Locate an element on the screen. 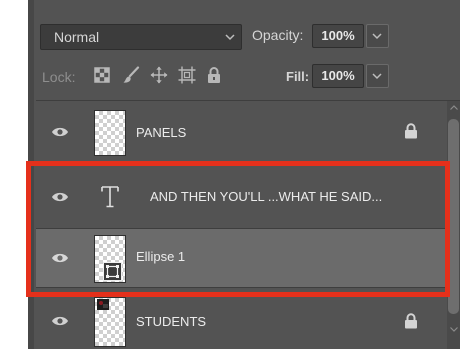  scrollbar-track is located at coordinates (453, 225).